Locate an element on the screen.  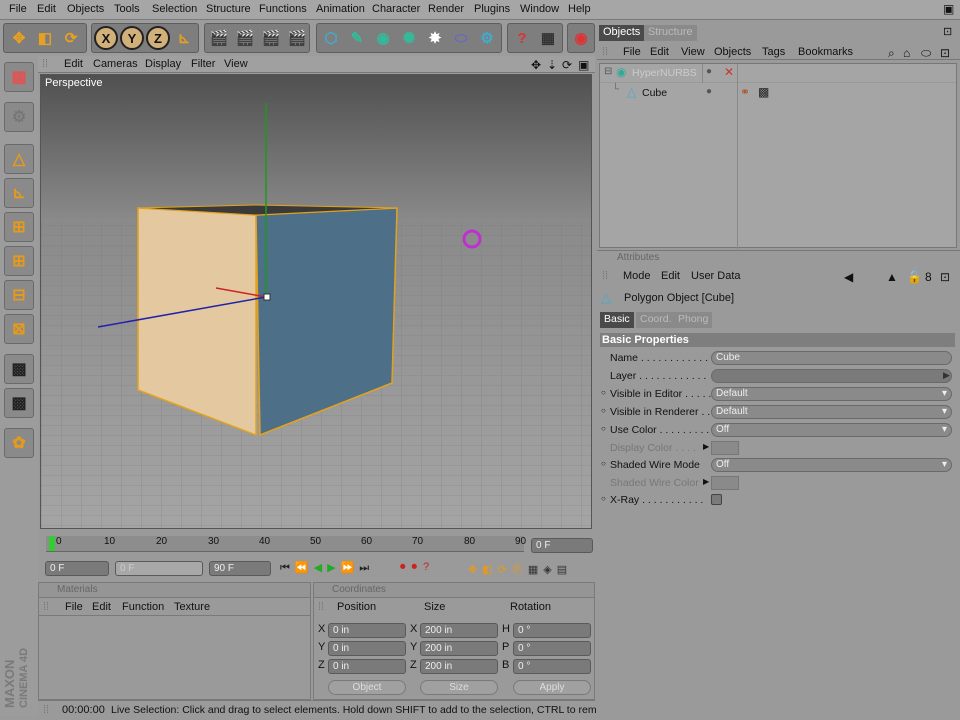
menu-help: Help is located at coordinates (579, 9).